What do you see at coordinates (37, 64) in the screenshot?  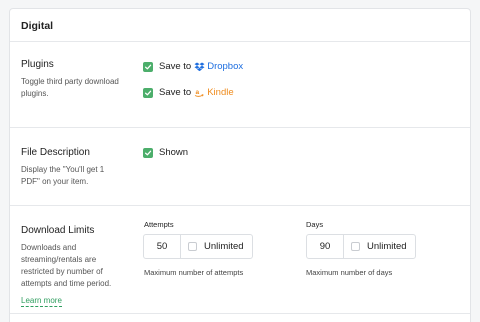 I see `plugins-title: Plugins` at bounding box center [37, 64].